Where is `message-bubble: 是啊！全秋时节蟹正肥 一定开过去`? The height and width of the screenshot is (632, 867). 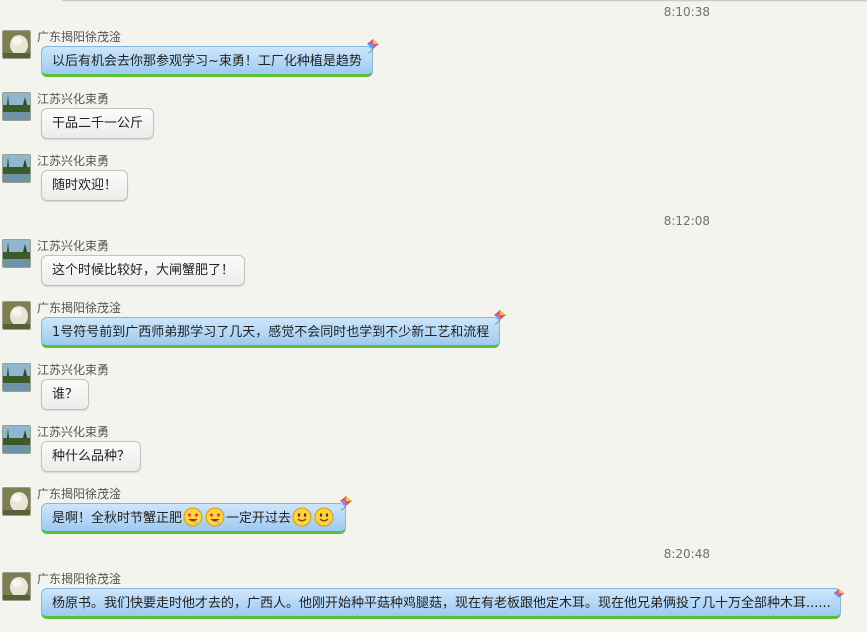
message-bubble: 是啊！全秋时节蟹正肥 一定开过去 is located at coordinates (197, 515).